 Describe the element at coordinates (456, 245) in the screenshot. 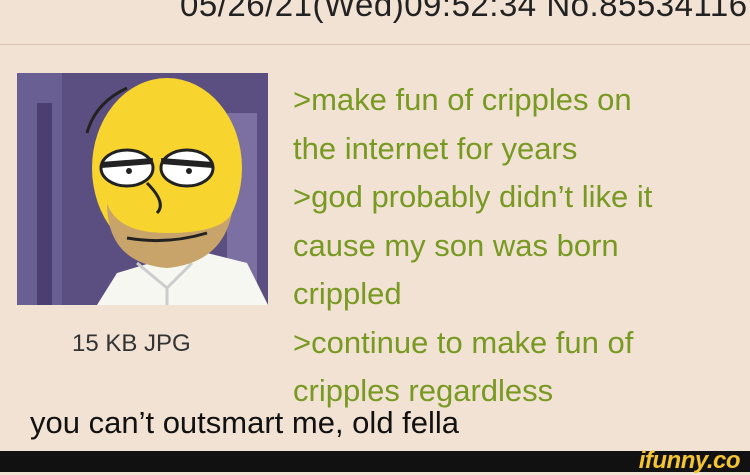

I see `greentext-line: cause my son was born` at that location.